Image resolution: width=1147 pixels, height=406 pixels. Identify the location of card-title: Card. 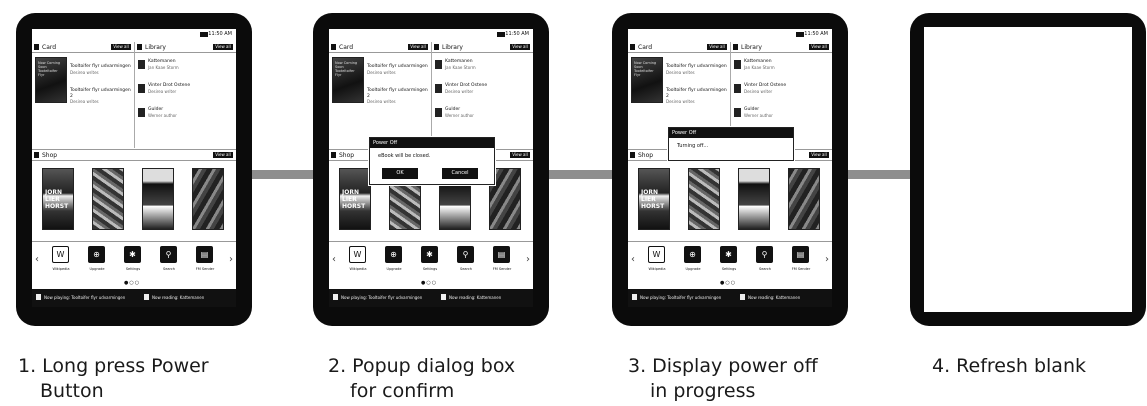
(645, 47).